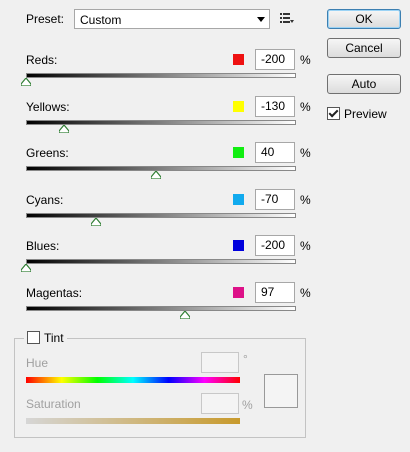  I want to click on channel-label: Reds:, so click(42, 60).